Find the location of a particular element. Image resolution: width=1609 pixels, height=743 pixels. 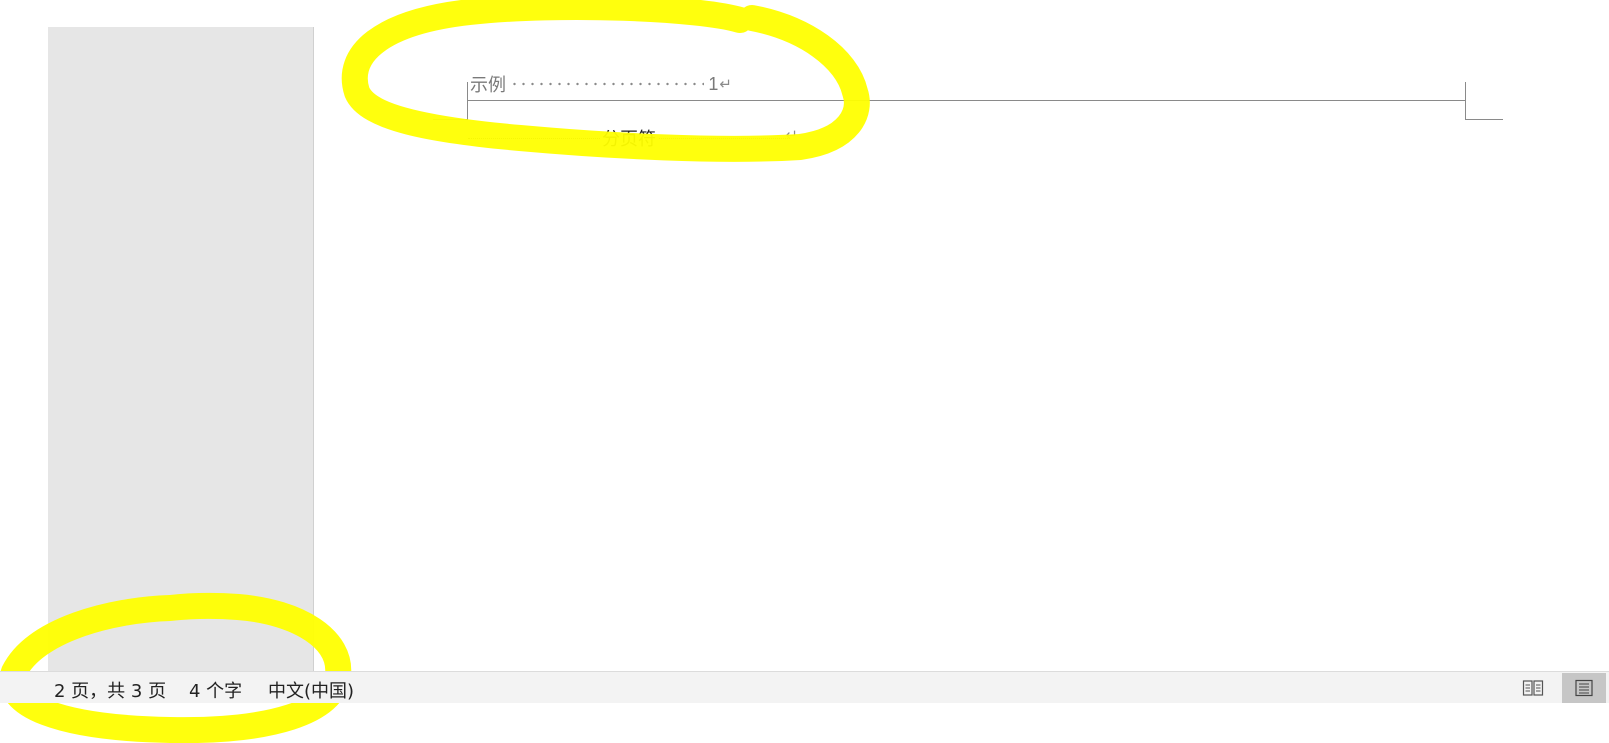

status-bar: 2 页，共 3 页 4 个字 中文(中国) is located at coordinates (804, 687).